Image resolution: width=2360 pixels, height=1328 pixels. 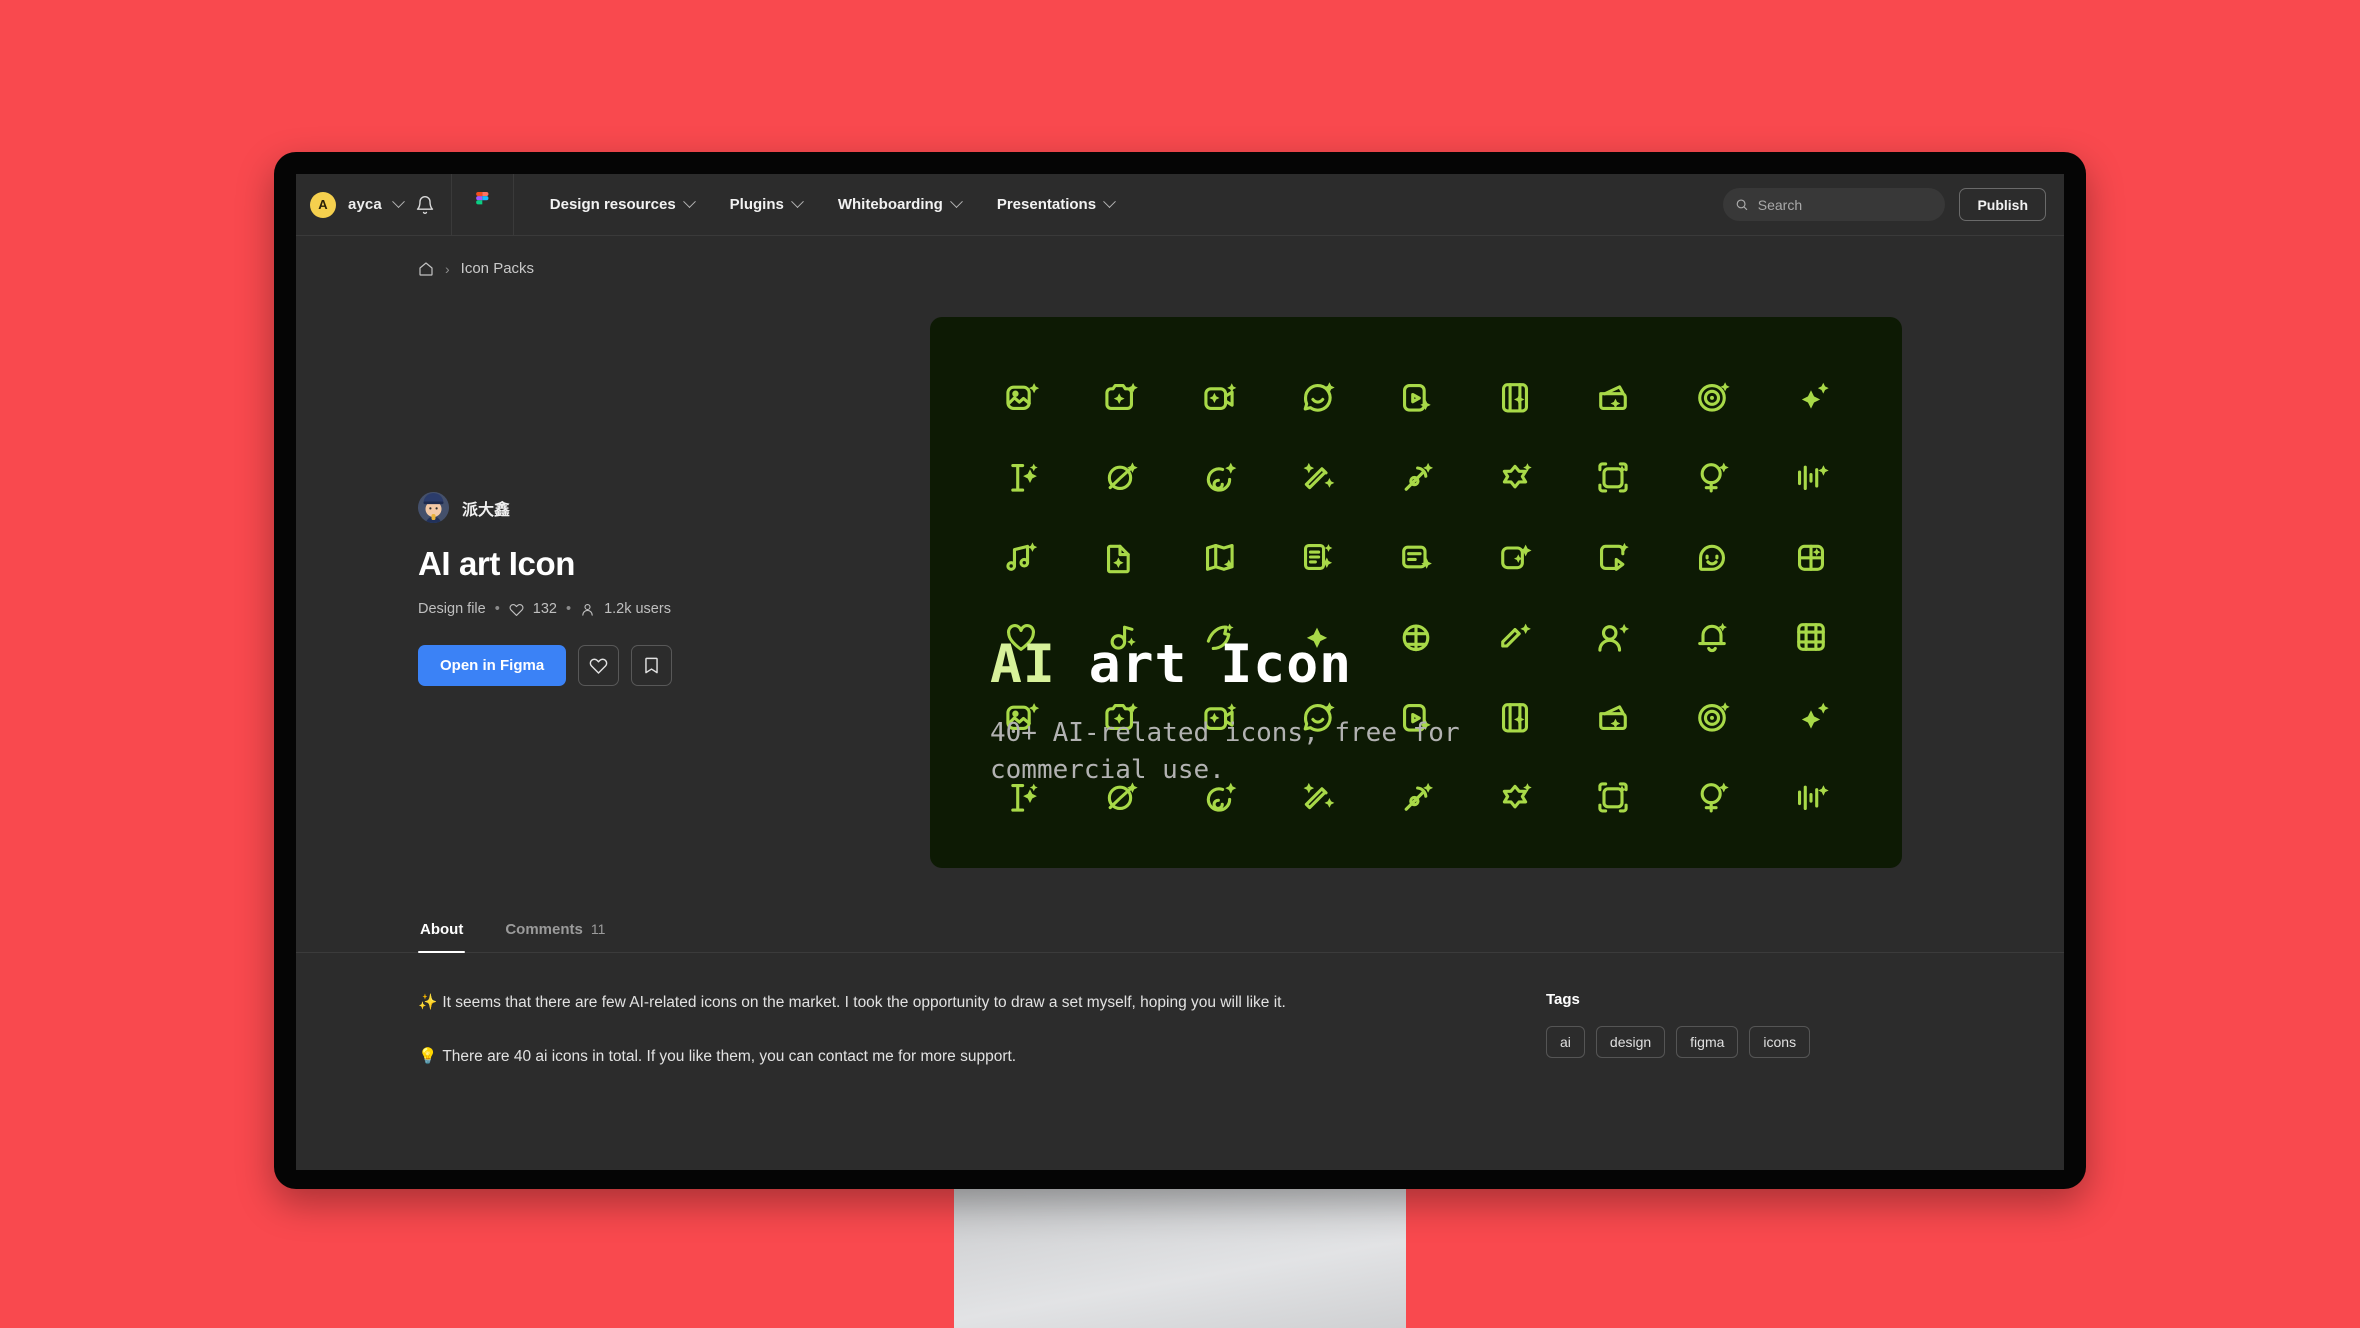 What do you see at coordinates (426, 269) in the screenshot?
I see `home-icon` at bounding box center [426, 269].